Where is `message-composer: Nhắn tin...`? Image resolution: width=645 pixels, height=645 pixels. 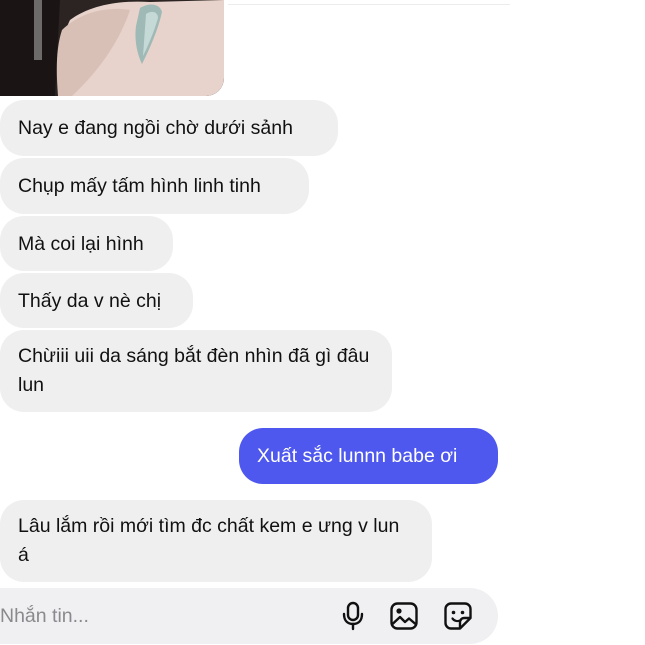
message-composer: Nhắn tin... is located at coordinates (249, 616).